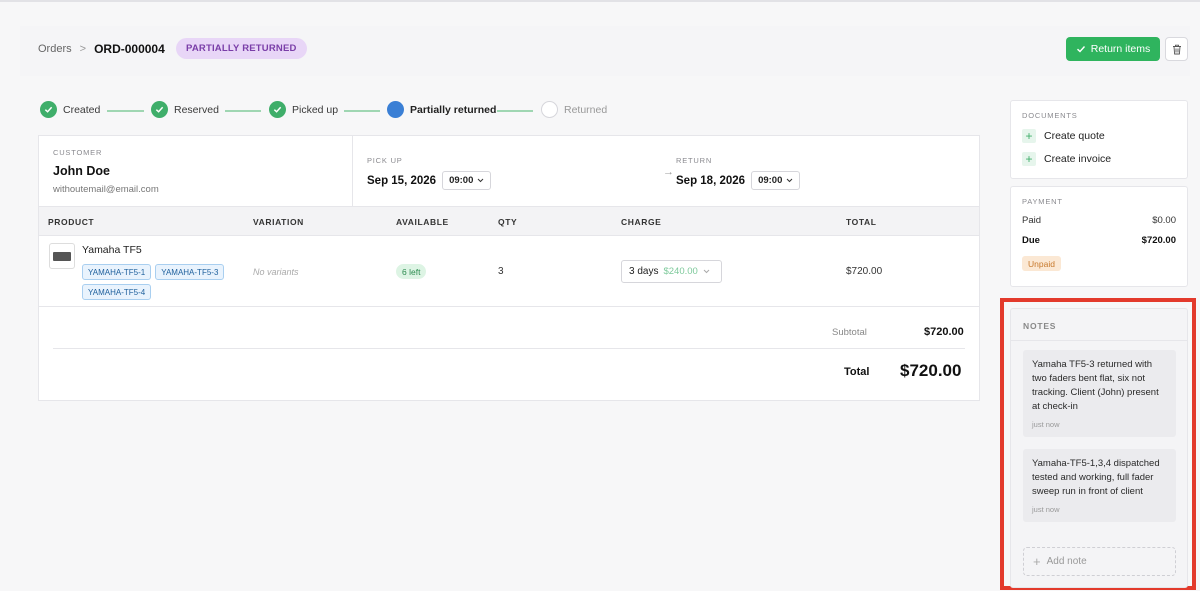  Describe the element at coordinates (857, 372) in the screenshot. I see `total-label: Total` at that location.